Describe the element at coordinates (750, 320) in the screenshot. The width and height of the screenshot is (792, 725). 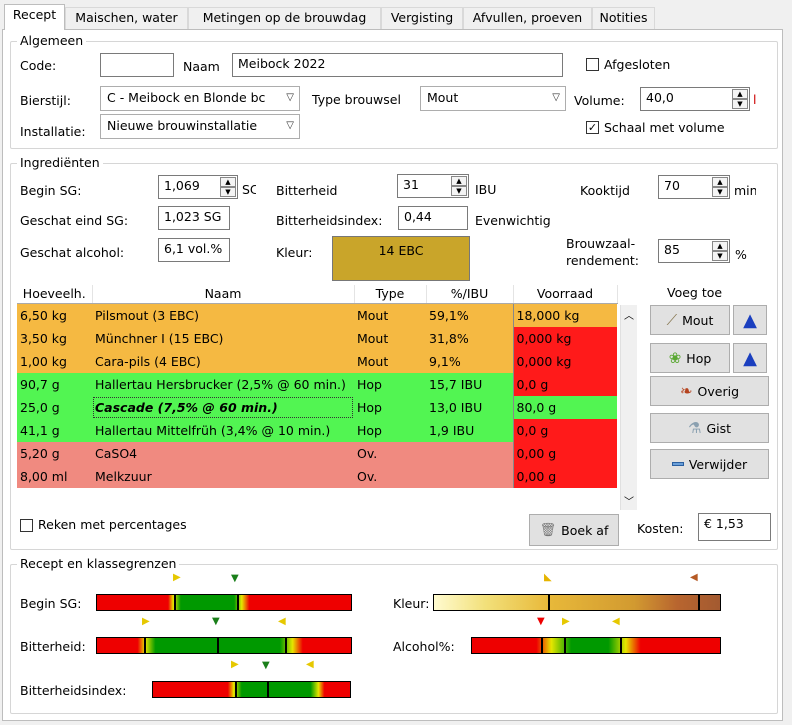
I see `mout-wizard-button: ▲` at that location.